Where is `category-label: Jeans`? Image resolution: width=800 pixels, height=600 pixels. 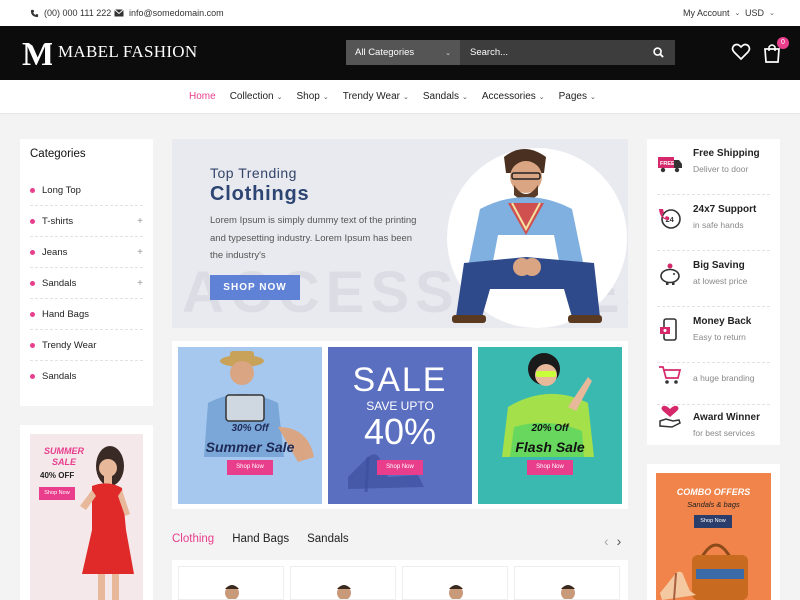
category-label: Jeans is located at coordinates (55, 252).